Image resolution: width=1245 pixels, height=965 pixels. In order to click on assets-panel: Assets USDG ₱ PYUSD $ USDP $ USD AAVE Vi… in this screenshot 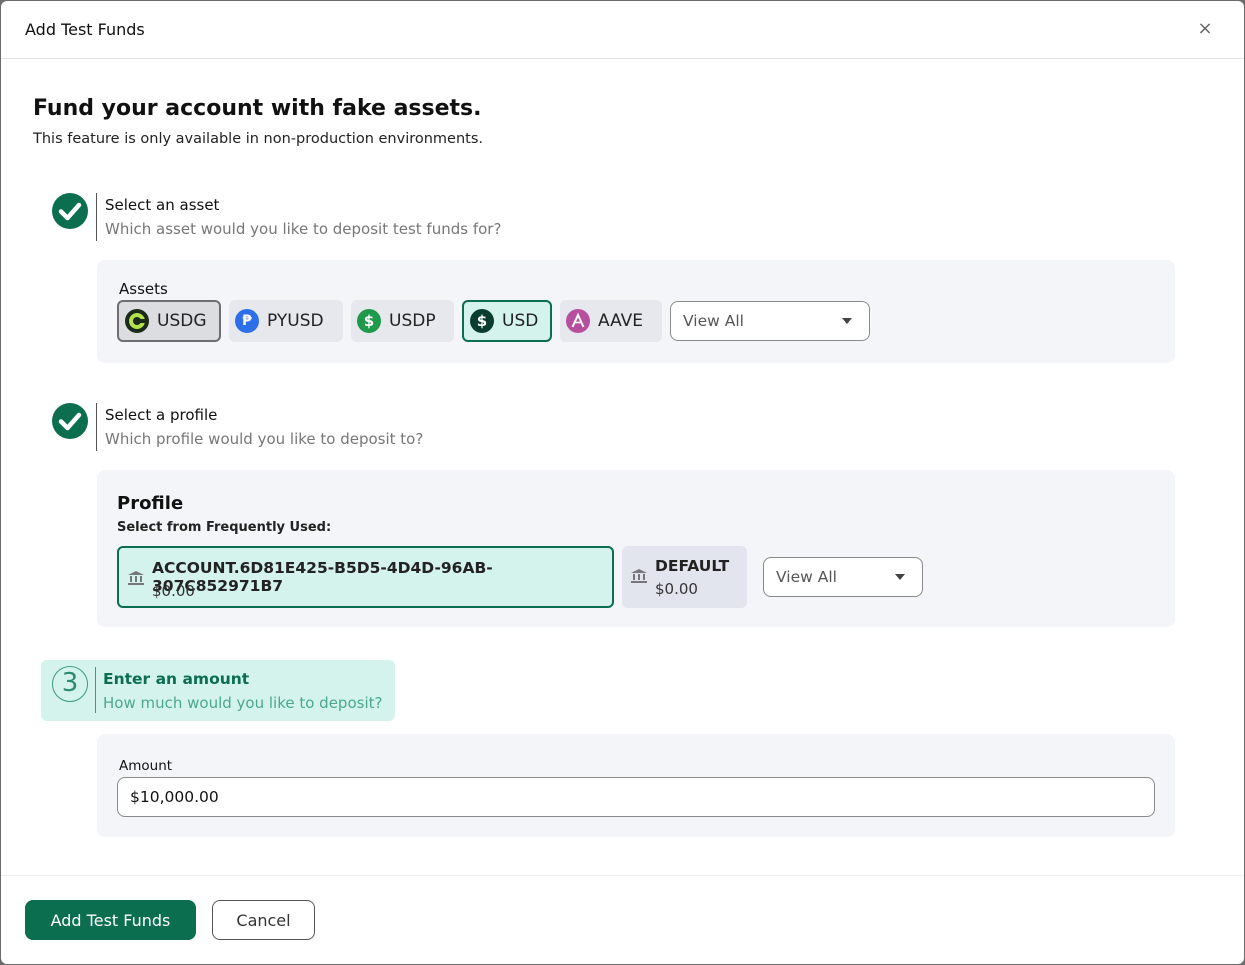, I will do `click(636, 311)`.